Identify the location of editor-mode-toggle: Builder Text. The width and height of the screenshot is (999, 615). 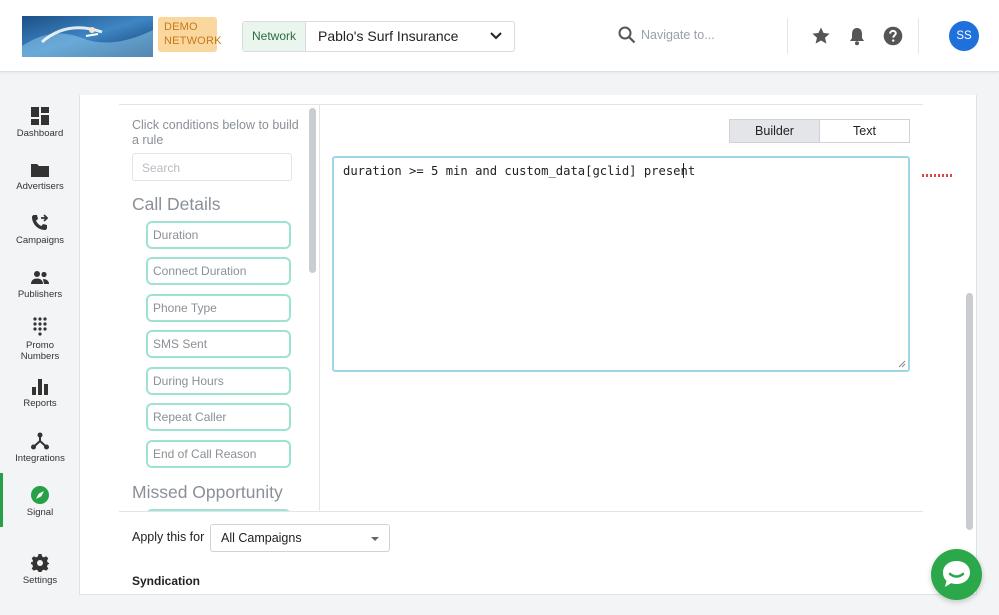
(819, 131).